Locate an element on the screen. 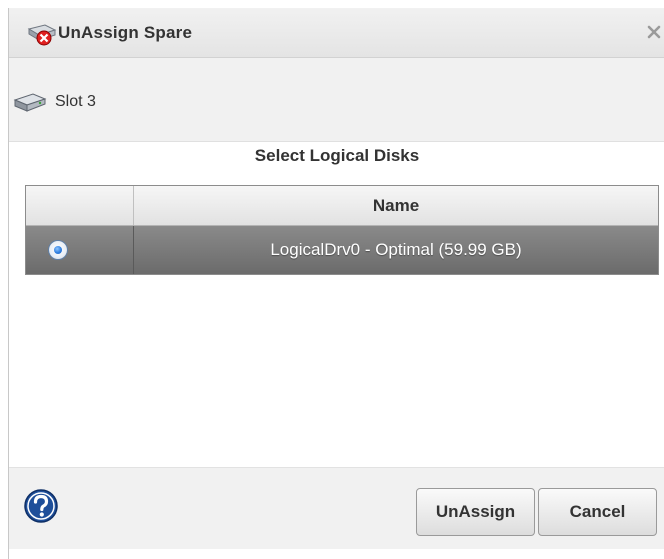 This screenshot has width=664, height=559. row-select-cell is located at coordinates (80, 250).